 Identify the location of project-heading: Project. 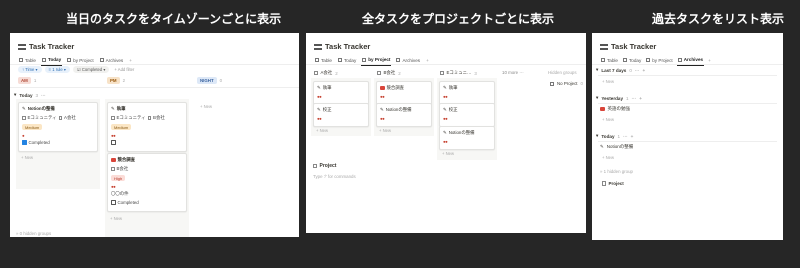
(324, 166).